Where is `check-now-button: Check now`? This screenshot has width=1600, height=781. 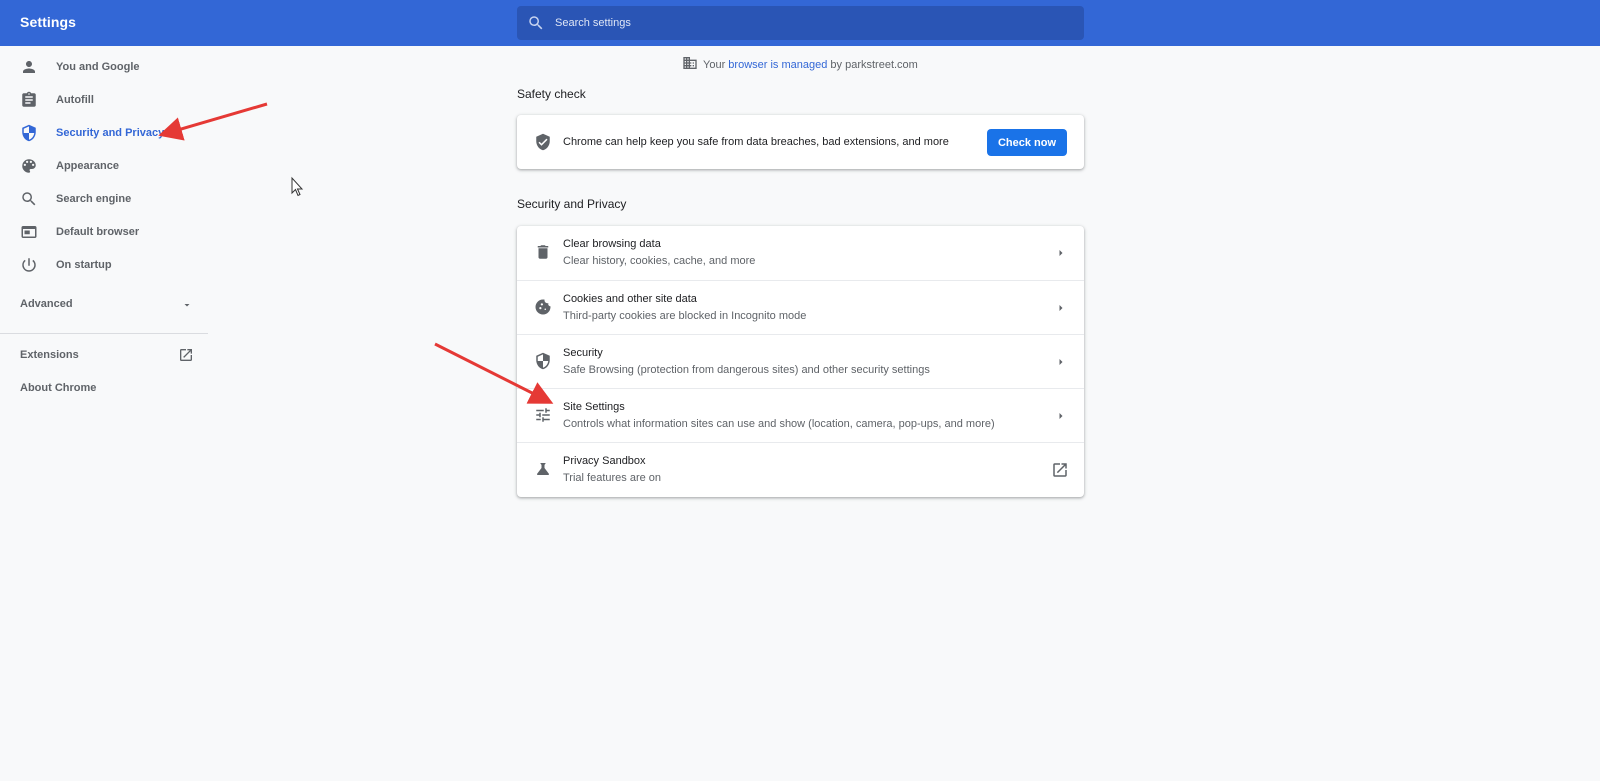
check-now-button: Check now is located at coordinates (1027, 142).